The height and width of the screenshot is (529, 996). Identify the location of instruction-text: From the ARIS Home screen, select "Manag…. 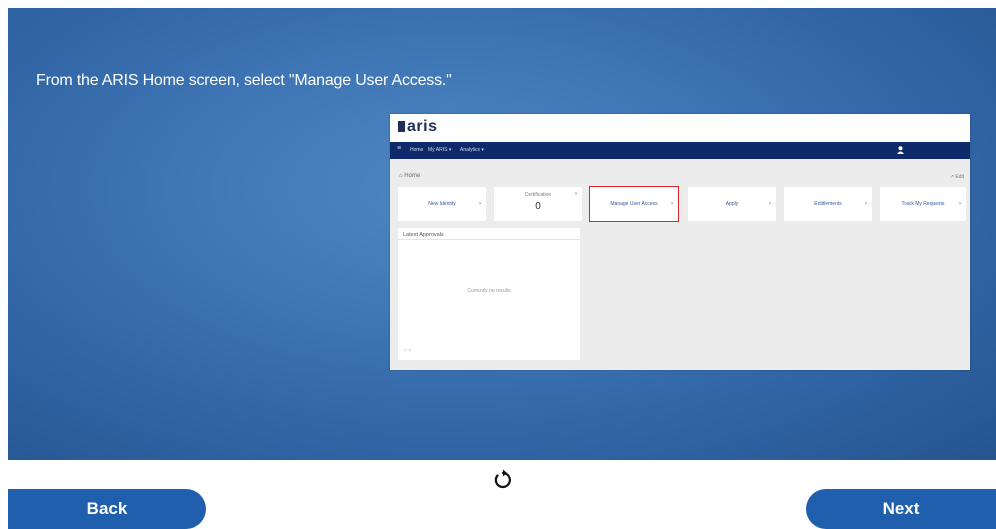
(244, 80).